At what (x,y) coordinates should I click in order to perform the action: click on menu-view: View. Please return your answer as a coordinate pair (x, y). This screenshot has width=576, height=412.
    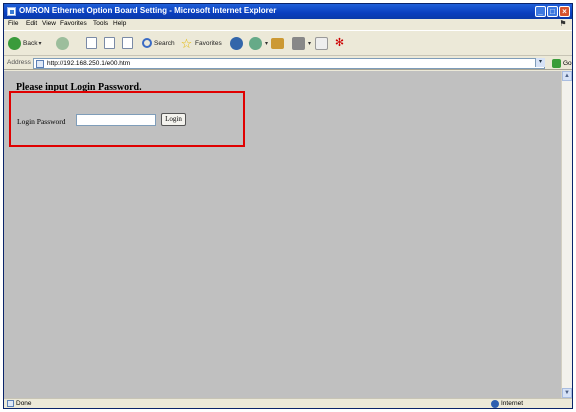
    Looking at the image, I should click on (49, 23).